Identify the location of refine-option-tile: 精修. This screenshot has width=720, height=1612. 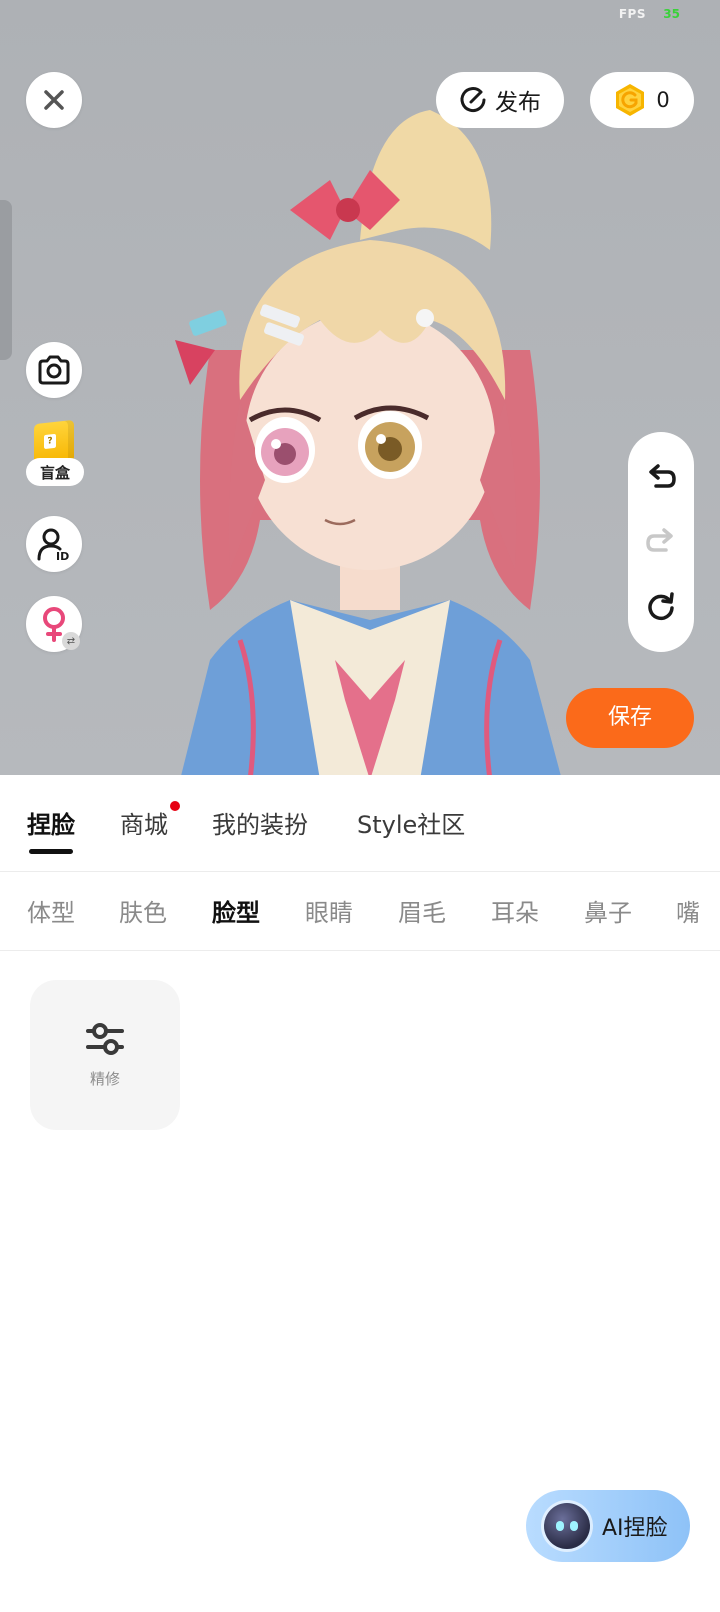
(105, 1055).